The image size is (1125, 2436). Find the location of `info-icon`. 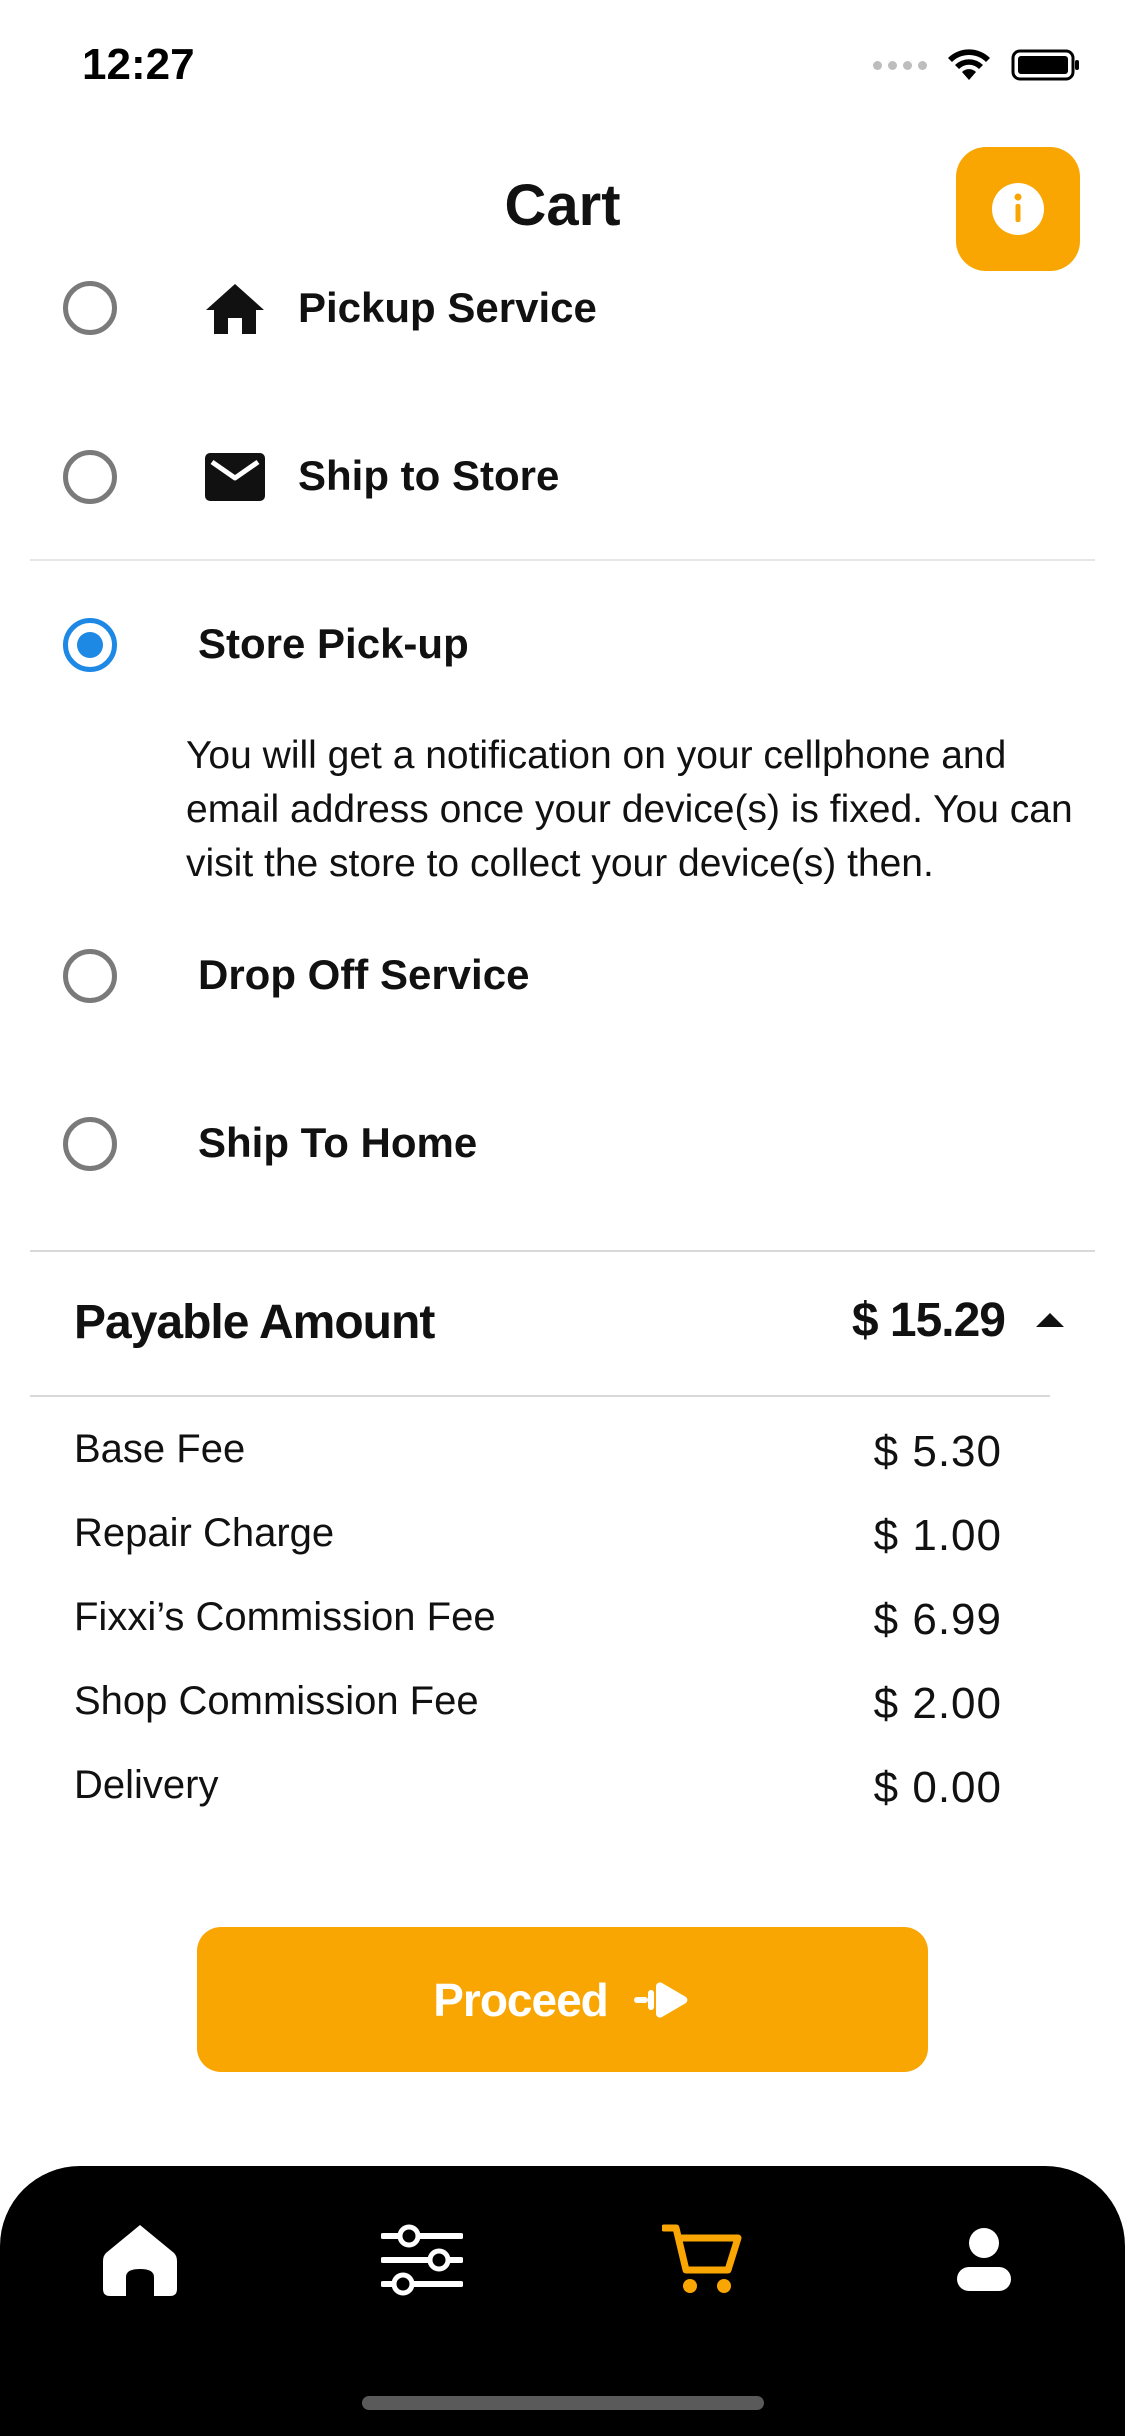

info-icon is located at coordinates (1018, 209).